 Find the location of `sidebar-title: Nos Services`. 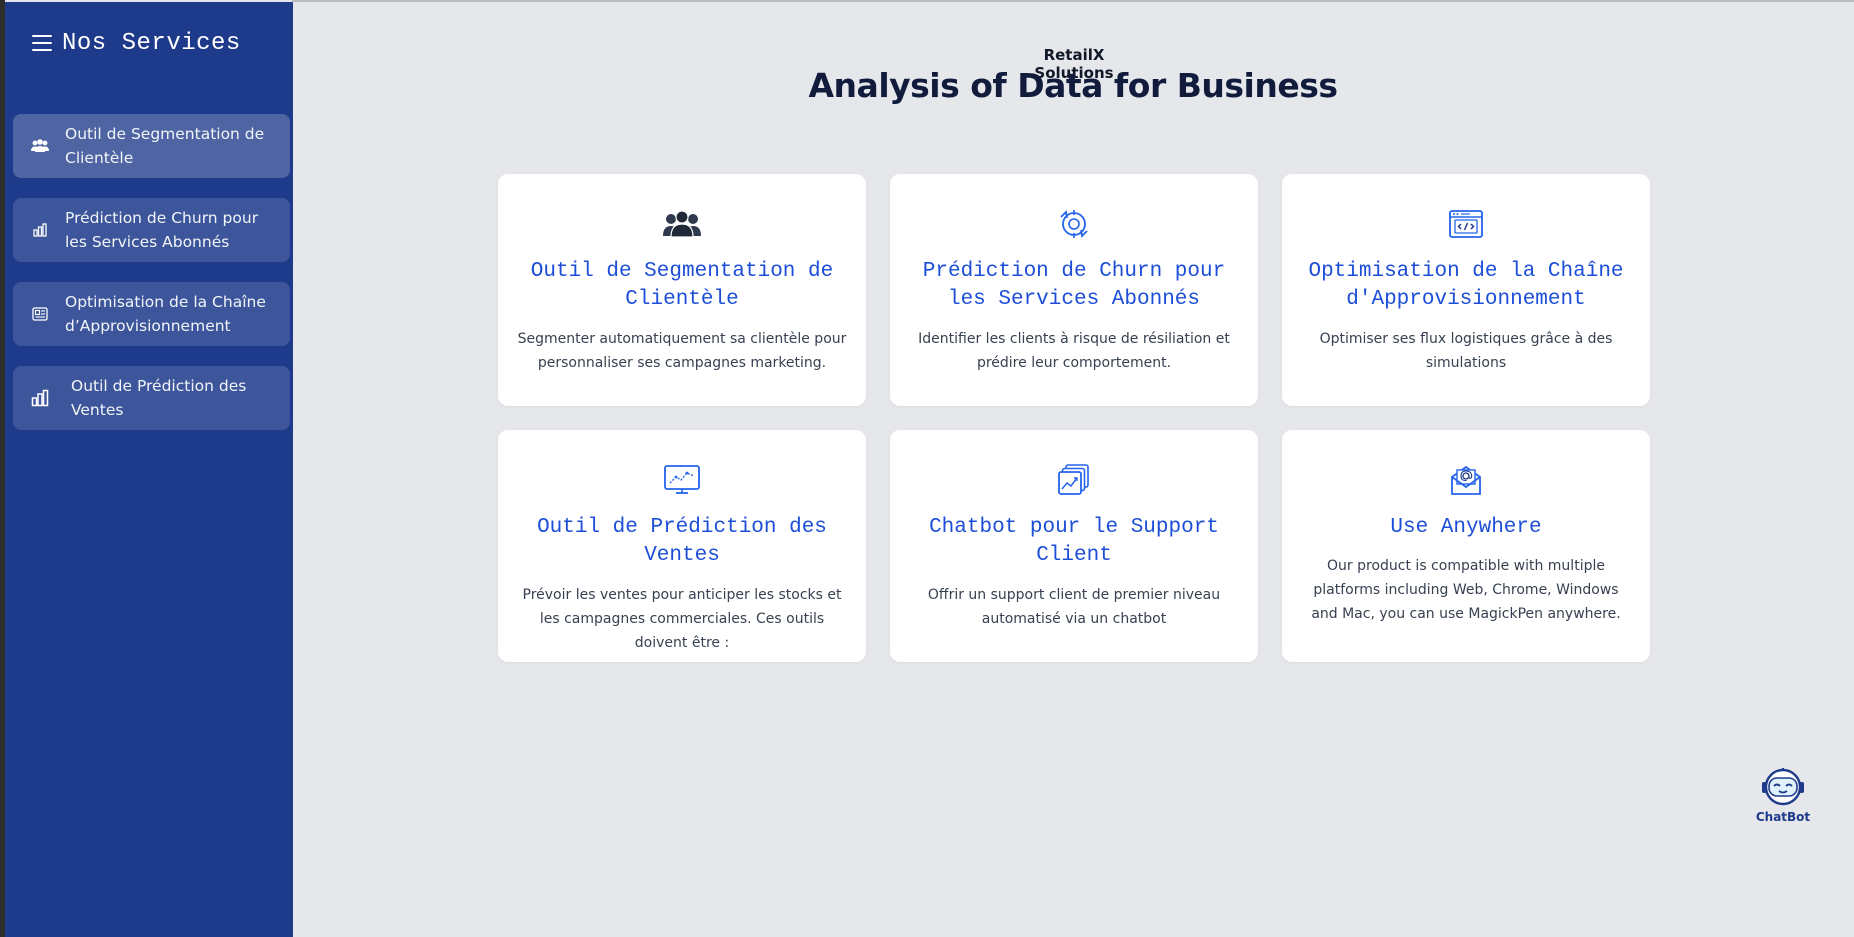

sidebar-title: Nos Services is located at coordinates (151, 43).